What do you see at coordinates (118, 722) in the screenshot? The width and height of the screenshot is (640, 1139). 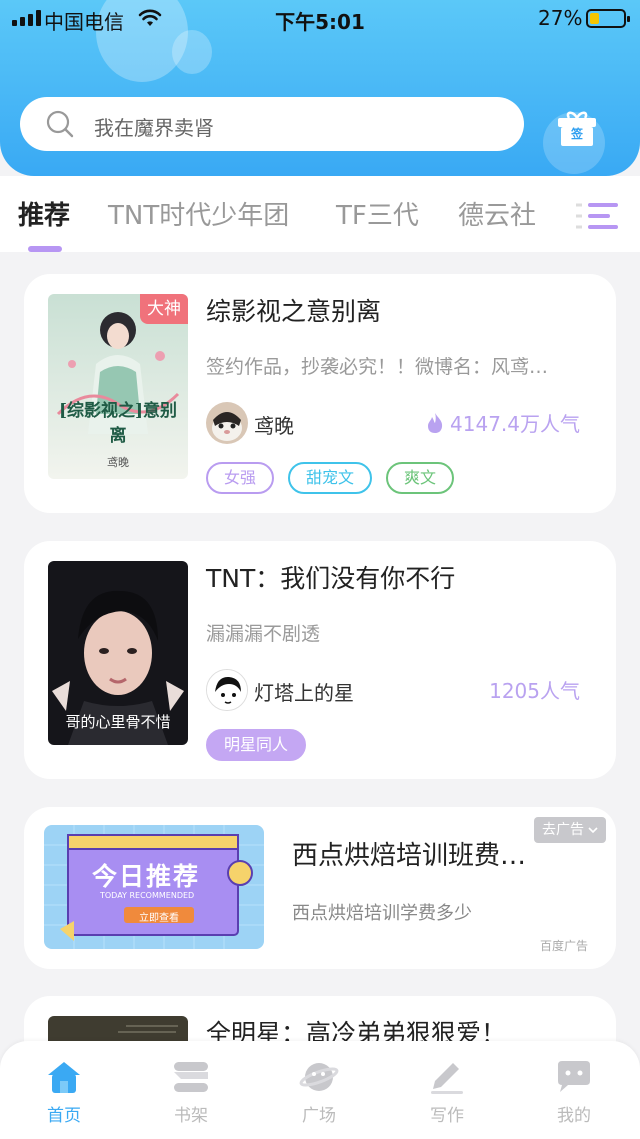 I see `cover-caption: 哥的心里骨不惜` at bounding box center [118, 722].